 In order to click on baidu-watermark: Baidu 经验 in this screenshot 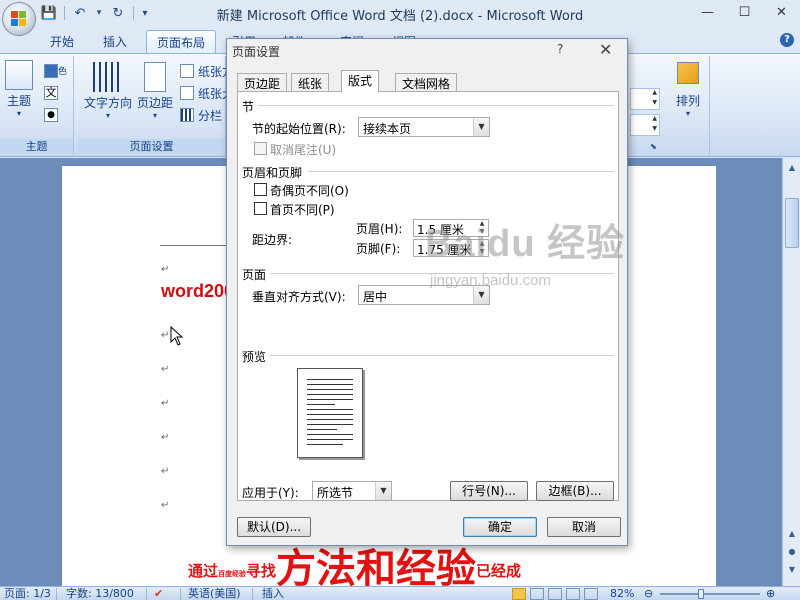, I will do `click(525, 244)`.